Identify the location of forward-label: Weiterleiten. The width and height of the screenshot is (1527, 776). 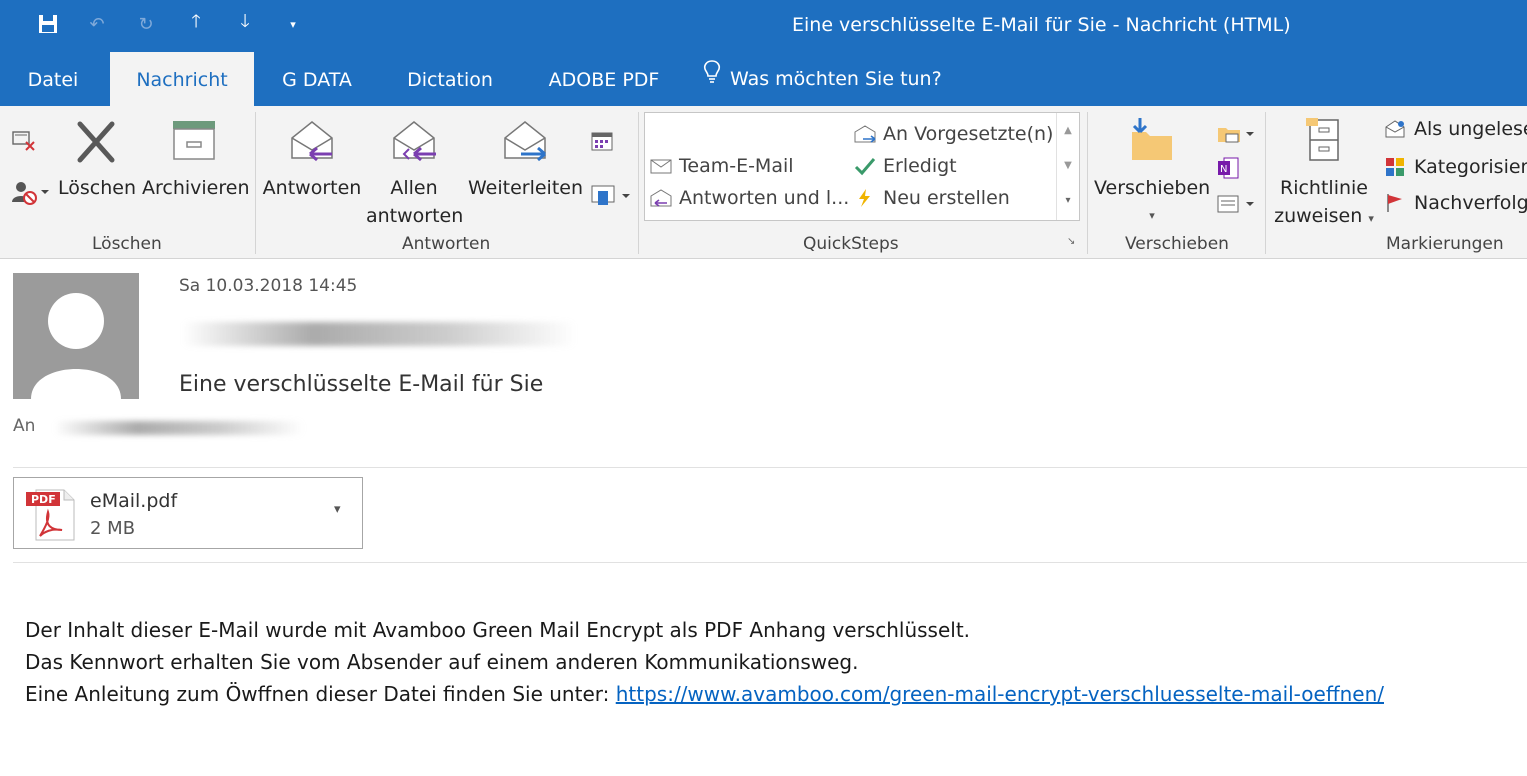
(526, 188).